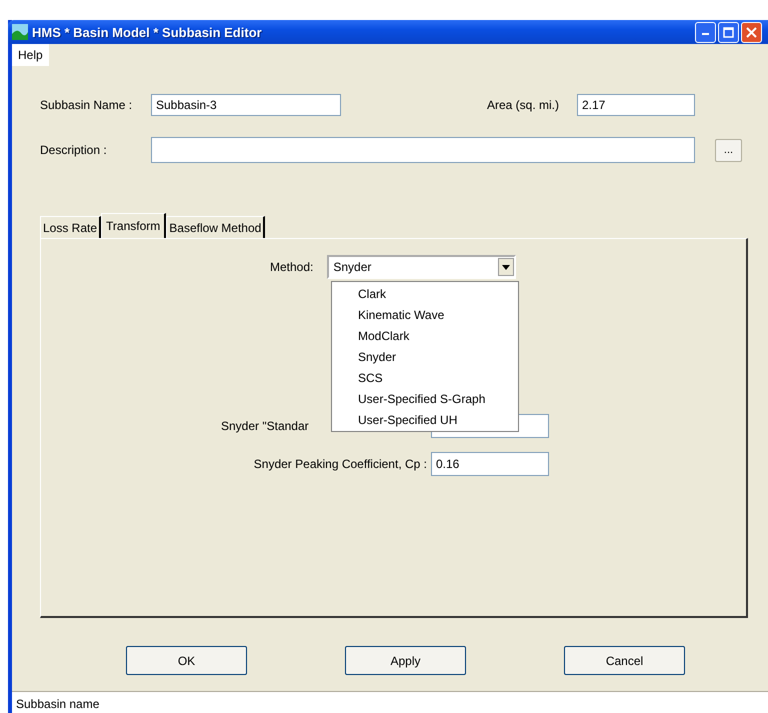  I want to click on field-label: Method:, so click(292, 267).